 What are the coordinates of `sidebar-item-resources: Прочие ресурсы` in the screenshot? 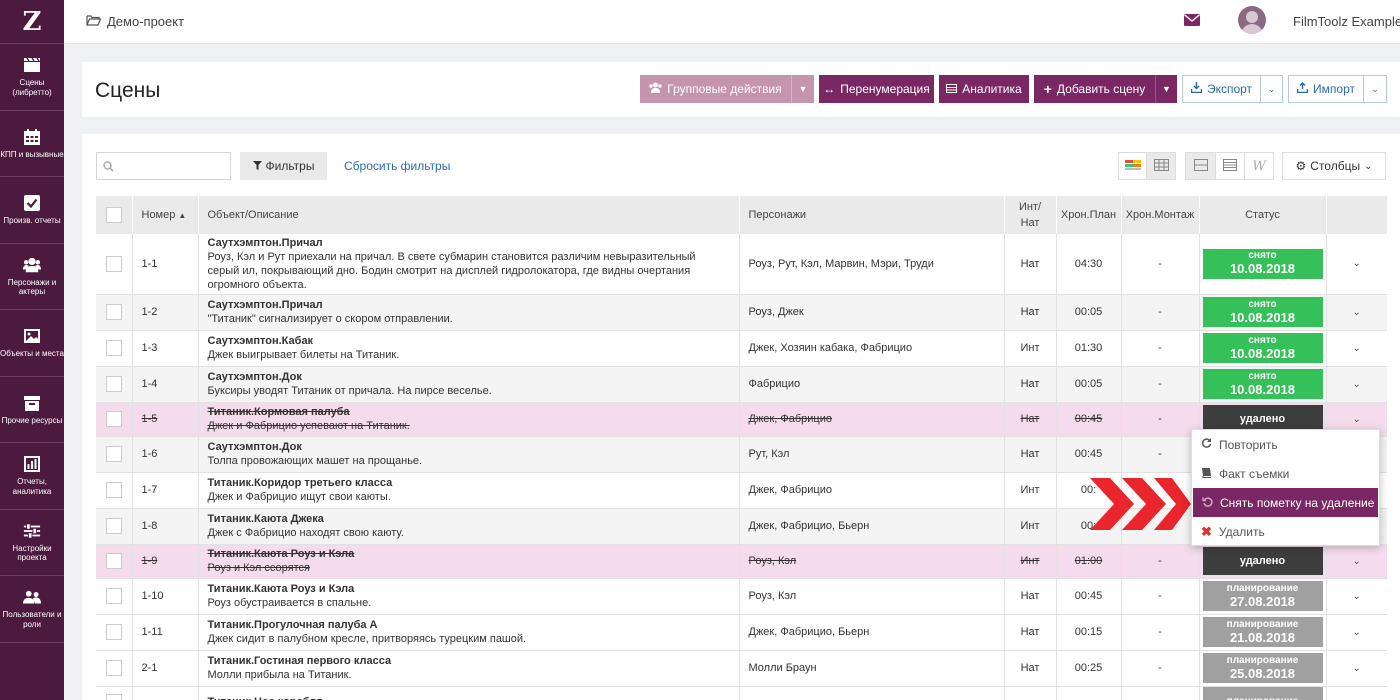 It's located at (32, 410).